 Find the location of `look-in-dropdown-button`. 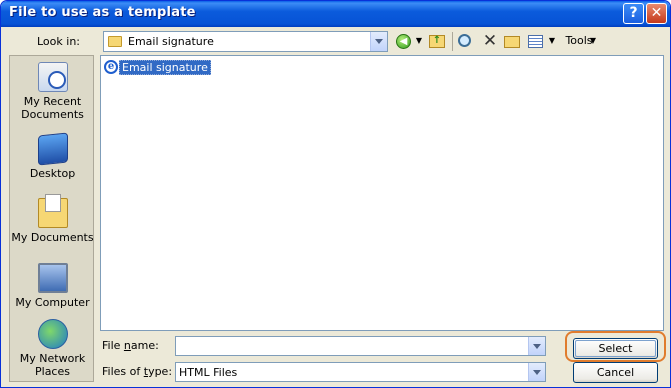

look-in-dropdown-button is located at coordinates (378, 41).